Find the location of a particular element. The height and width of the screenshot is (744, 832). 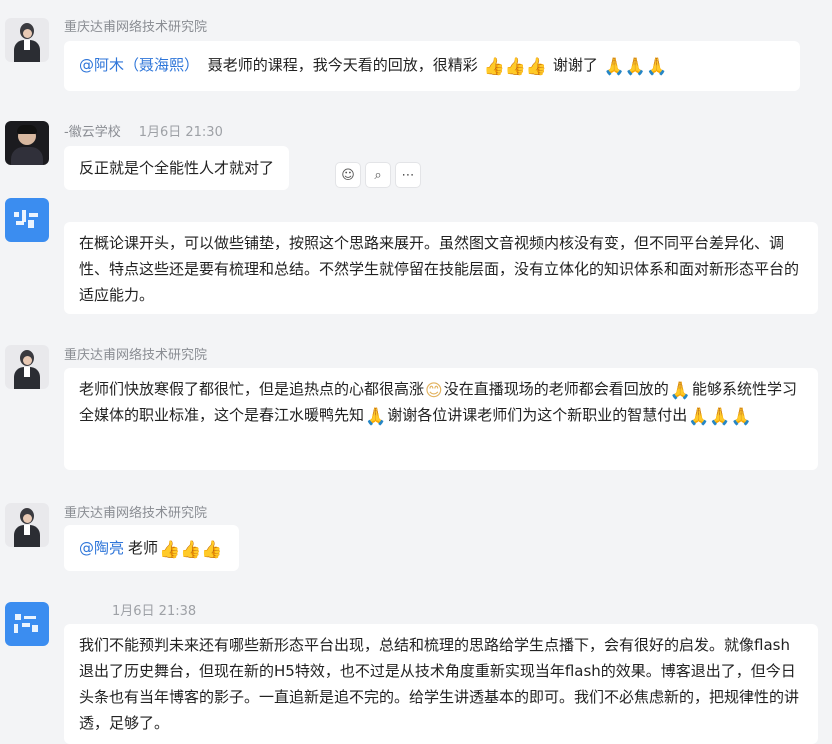

message-text: 谢谢了 is located at coordinates (575, 65).